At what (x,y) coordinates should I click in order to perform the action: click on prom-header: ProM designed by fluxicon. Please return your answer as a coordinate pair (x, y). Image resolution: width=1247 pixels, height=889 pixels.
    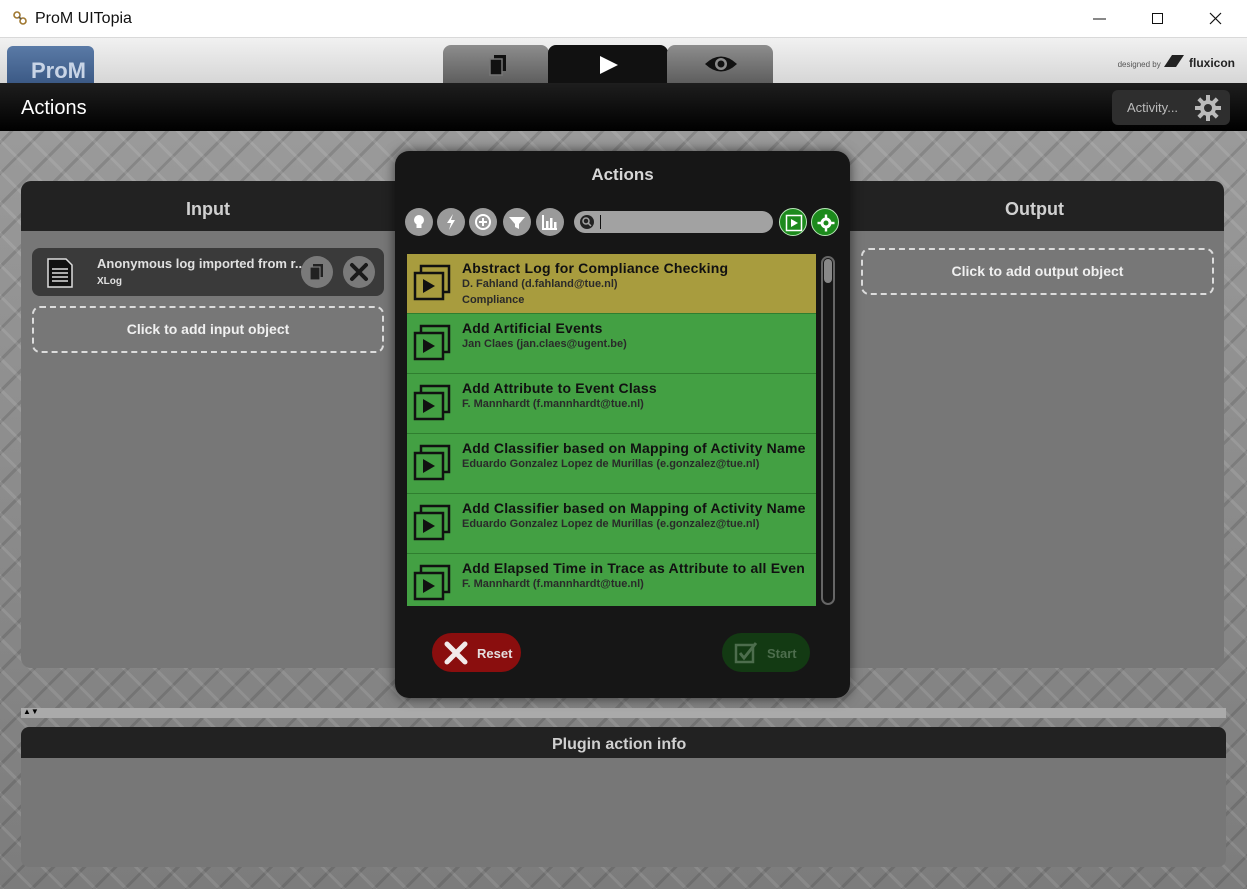
    Looking at the image, I should click on (623, 60).